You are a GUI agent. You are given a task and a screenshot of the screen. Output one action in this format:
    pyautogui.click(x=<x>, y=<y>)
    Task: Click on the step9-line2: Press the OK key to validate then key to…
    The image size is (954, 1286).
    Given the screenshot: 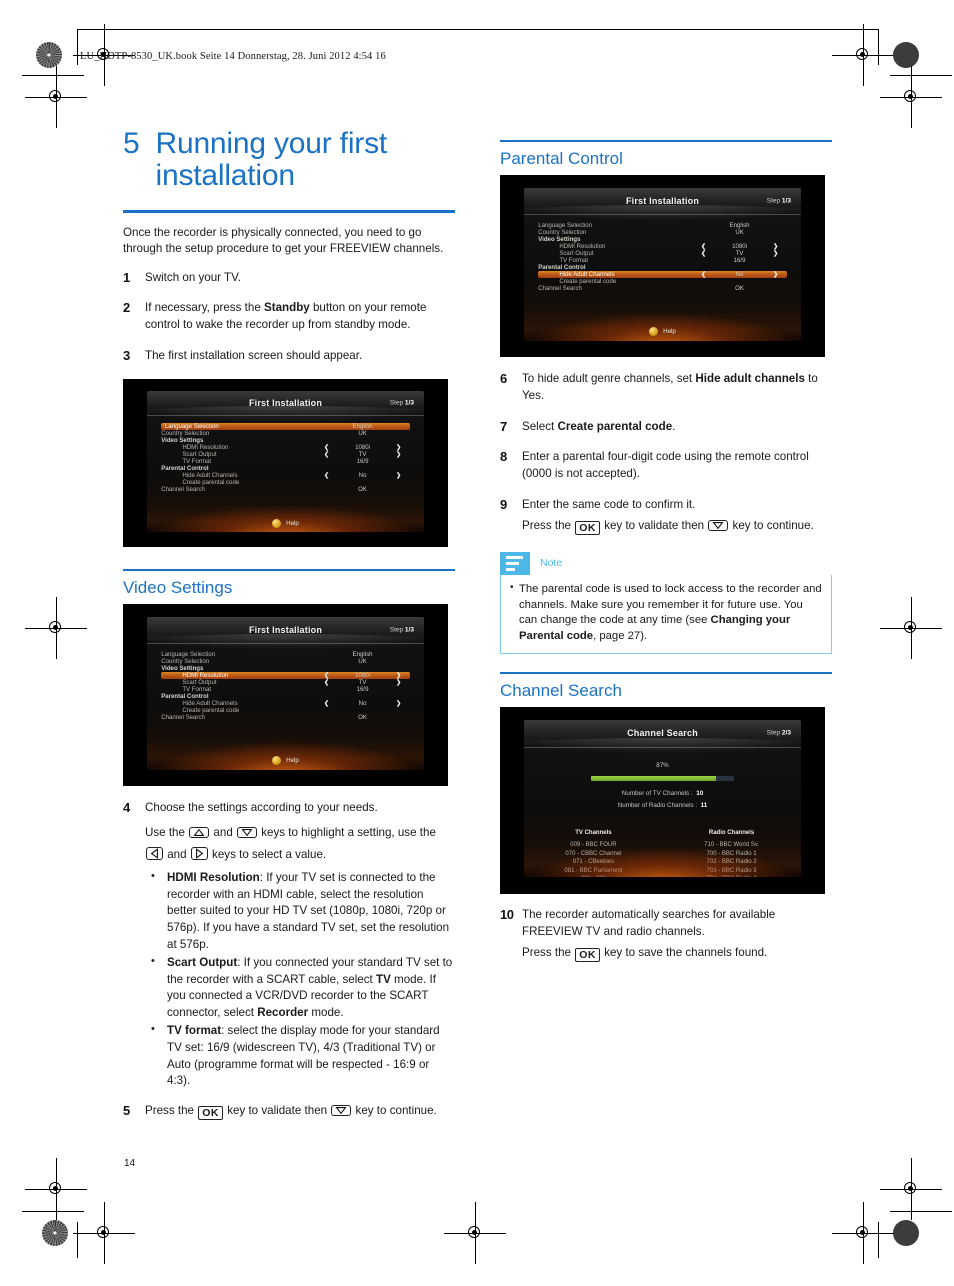 What is the action you would take?
    pyautogui.click(x=677, y=526)
    